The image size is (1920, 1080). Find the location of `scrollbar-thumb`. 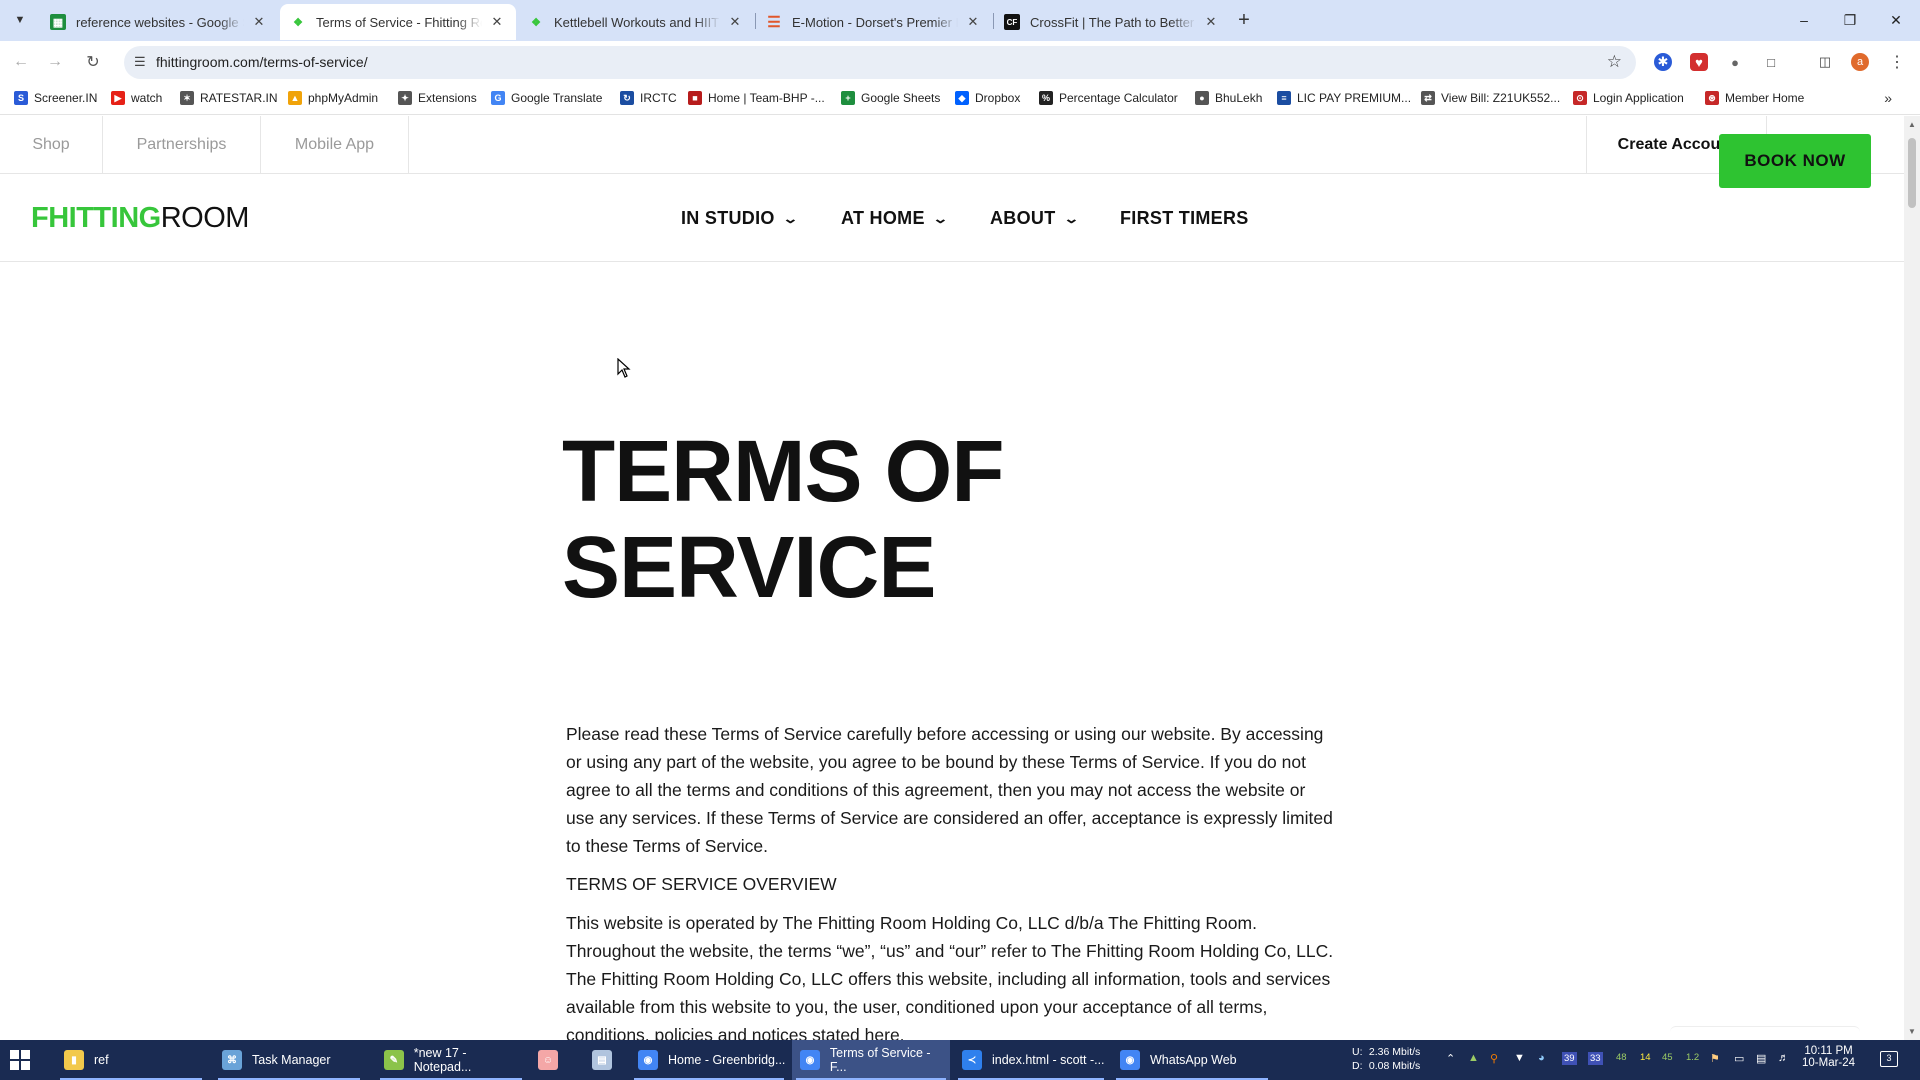

scrollbar-thumb is located at coordinates (1912, 173).